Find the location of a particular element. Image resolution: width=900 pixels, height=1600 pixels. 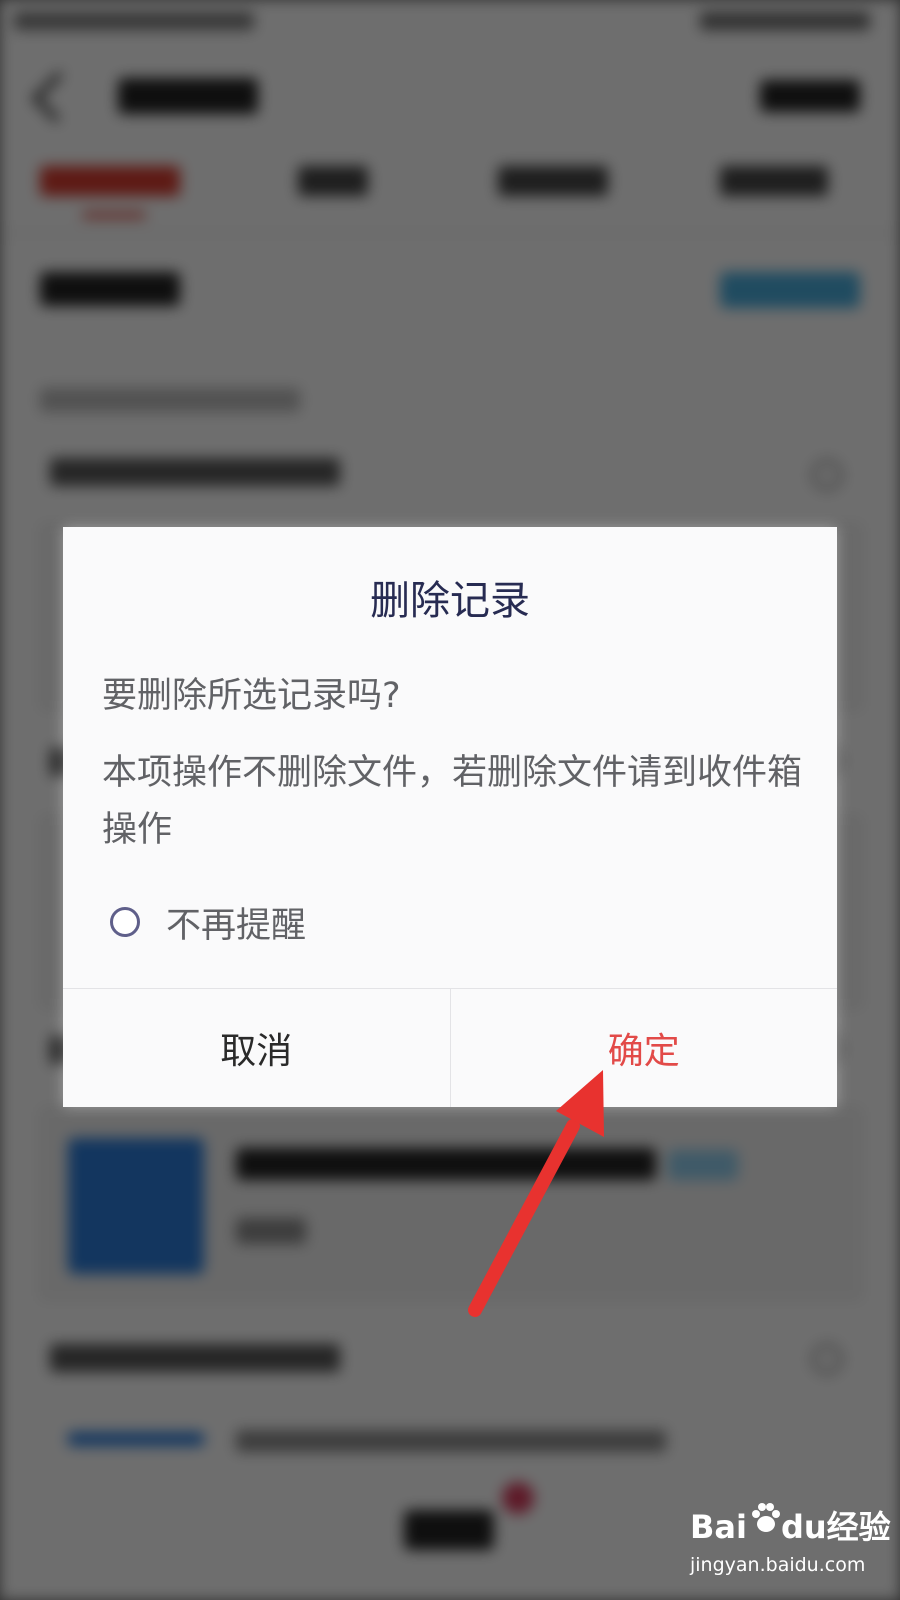

dialog-title: 删除记录 is located at coordinates (450, 601).